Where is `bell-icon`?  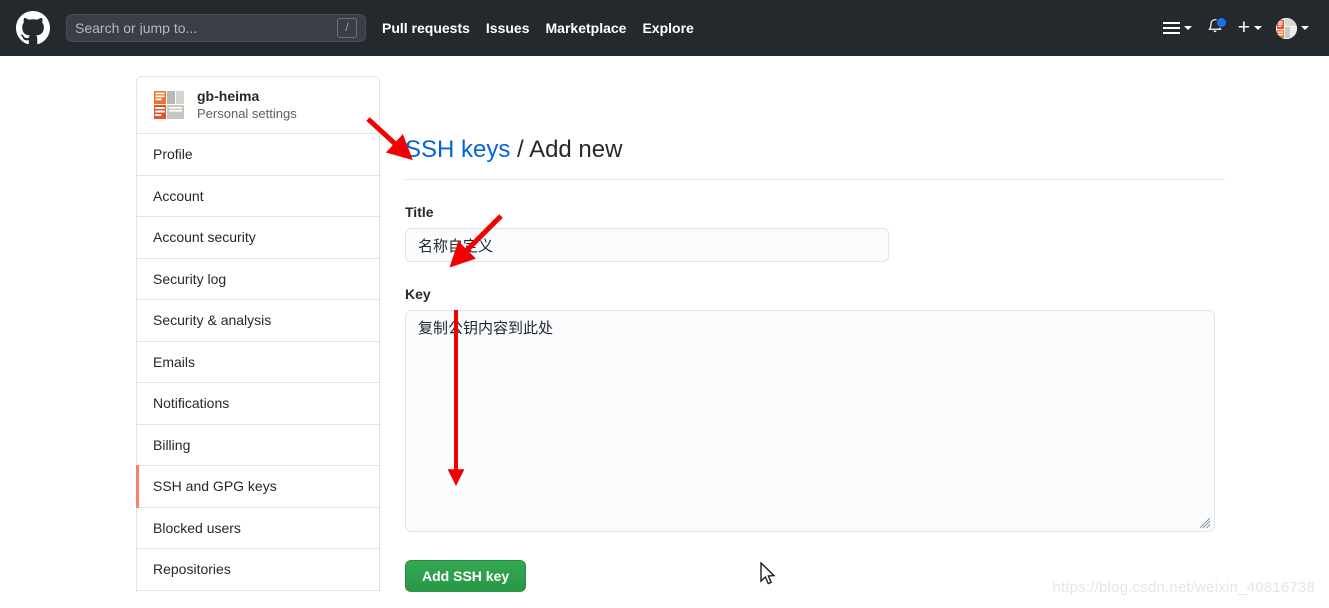 bell-icon is located at coordinates (1216, 27).